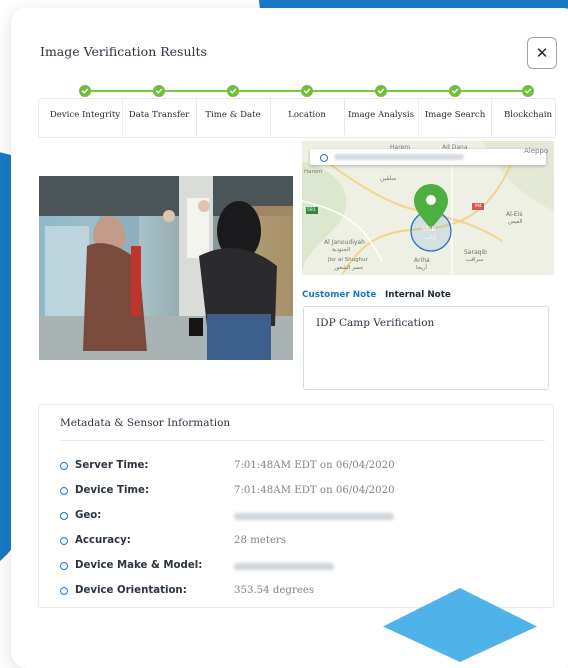 This screenshot has width=568, height=668. What do you see at coordinates (260, 540) in the screenshot?
I see `metadata-value: 28 meters` at bounding box center [260, 540].